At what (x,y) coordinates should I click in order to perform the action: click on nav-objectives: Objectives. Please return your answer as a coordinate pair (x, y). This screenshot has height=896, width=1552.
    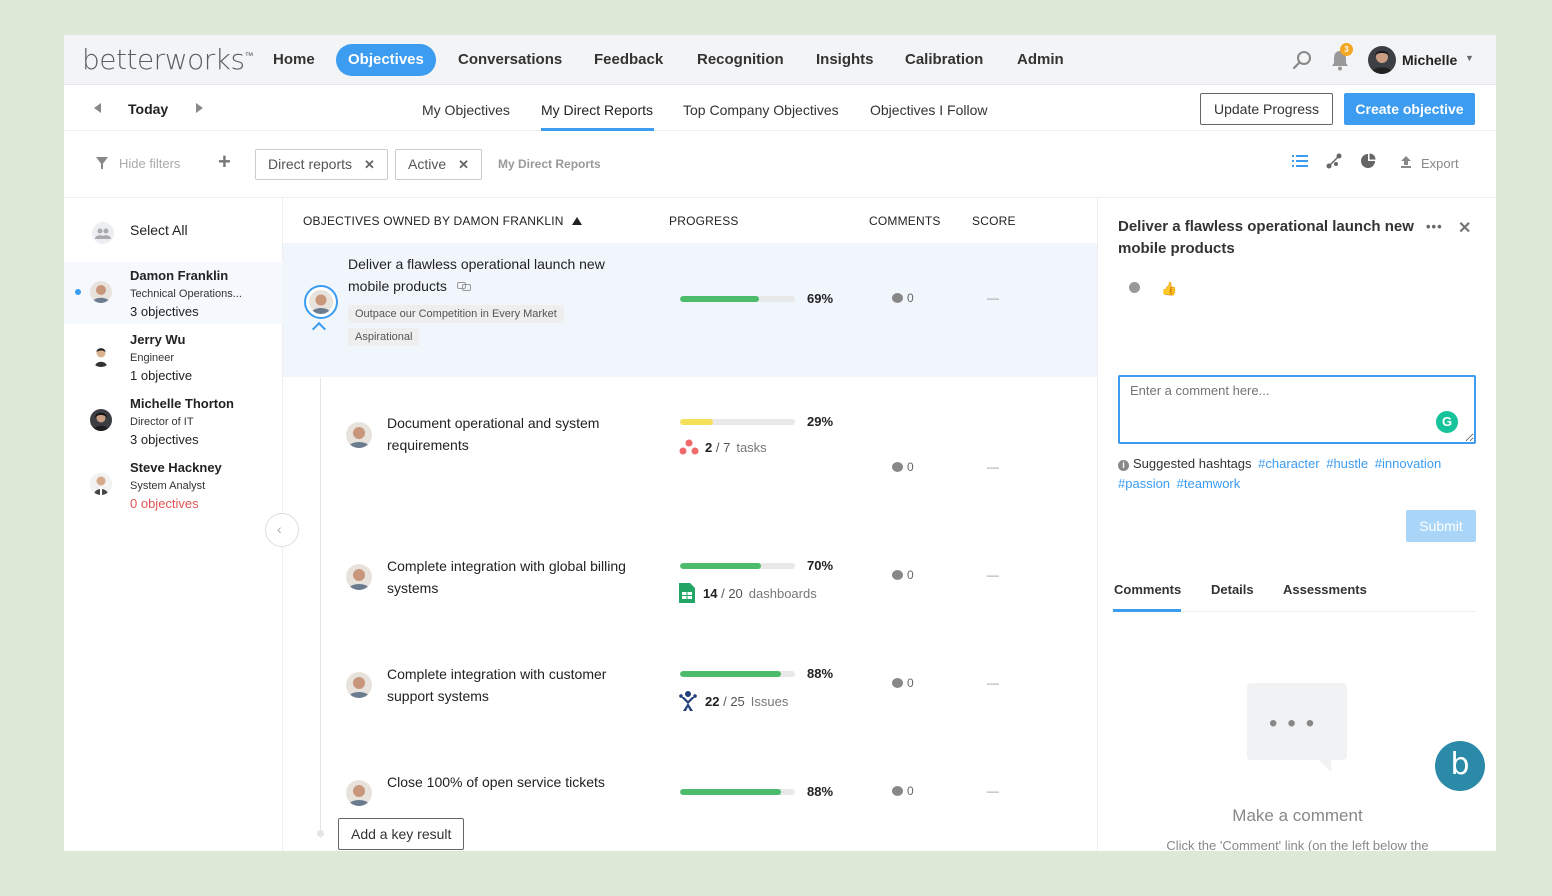
    Looking at the image, I should click on (386, 60).